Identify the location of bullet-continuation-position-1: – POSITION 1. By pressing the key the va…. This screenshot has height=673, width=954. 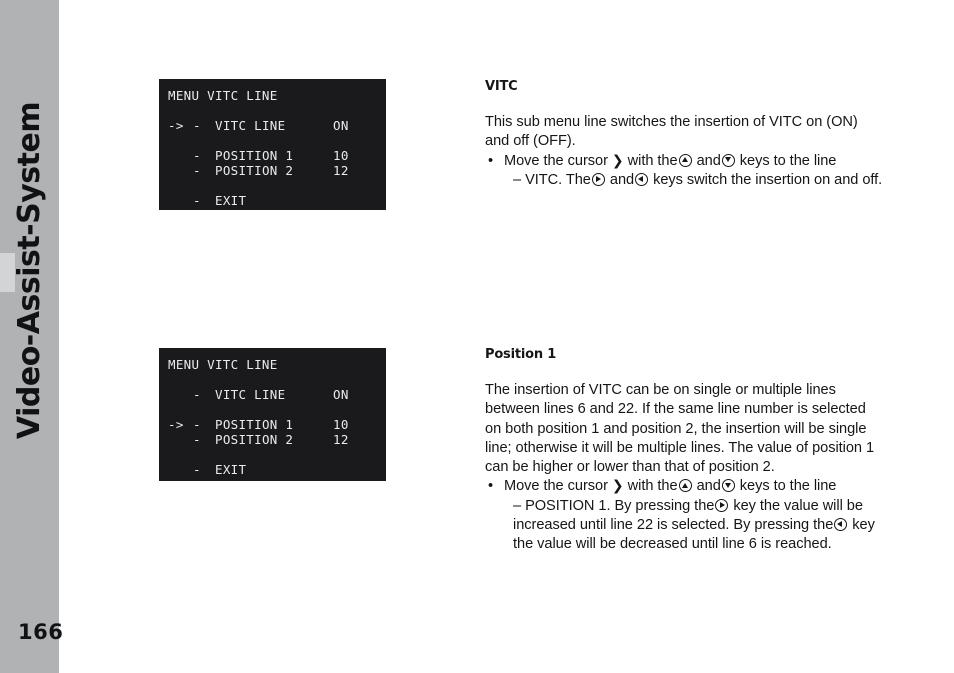
(694, 526).